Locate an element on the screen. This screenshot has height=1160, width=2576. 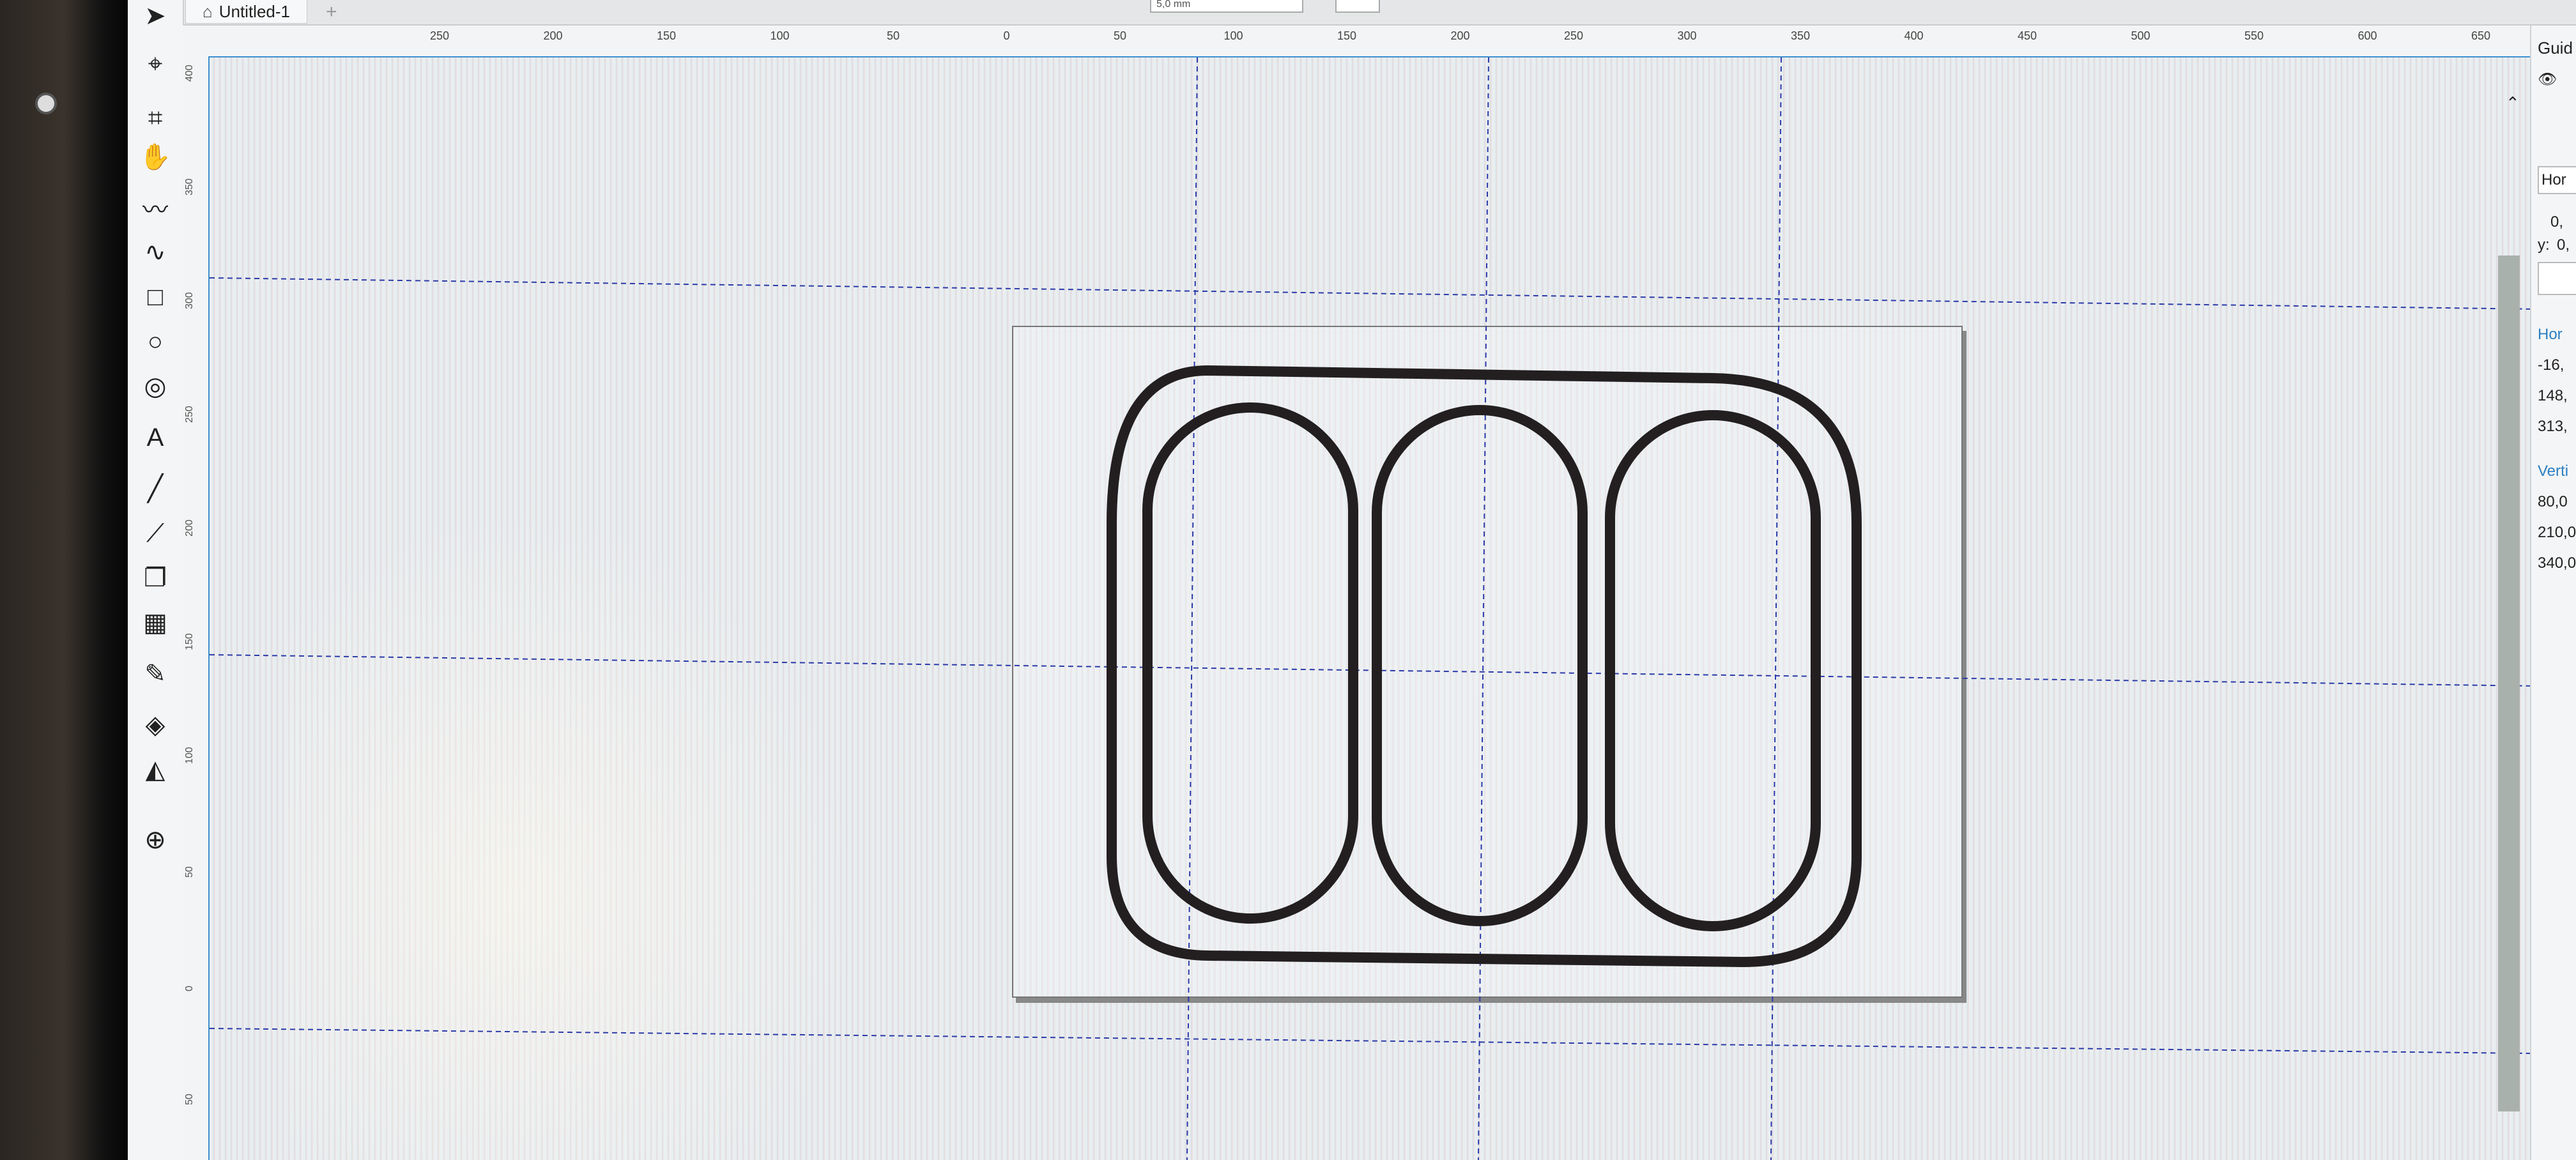
orientation-dropdown: Hor is located at coordinates (2557, 180).